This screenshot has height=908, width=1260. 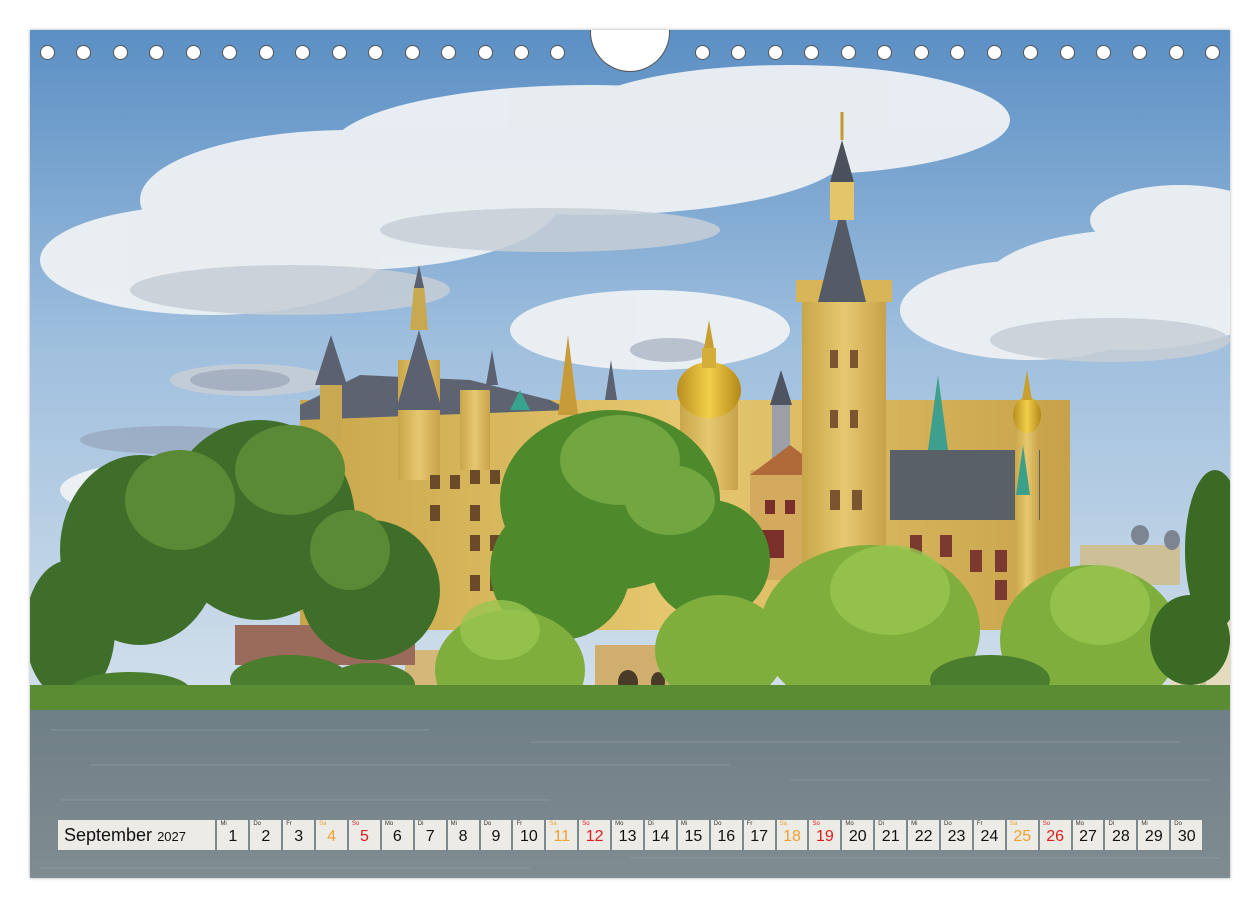 I want to click on day-cell: Mo 27, so click(x=1088, y=835).